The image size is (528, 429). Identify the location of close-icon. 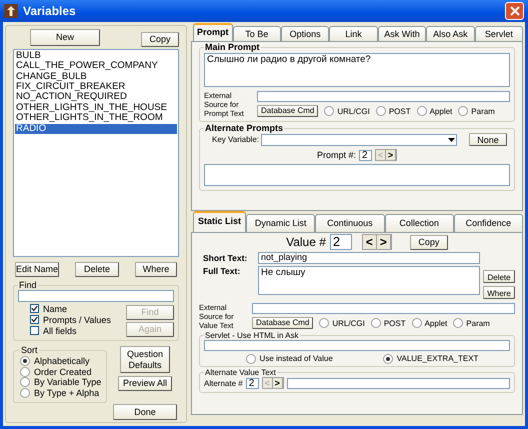
(515, 11).